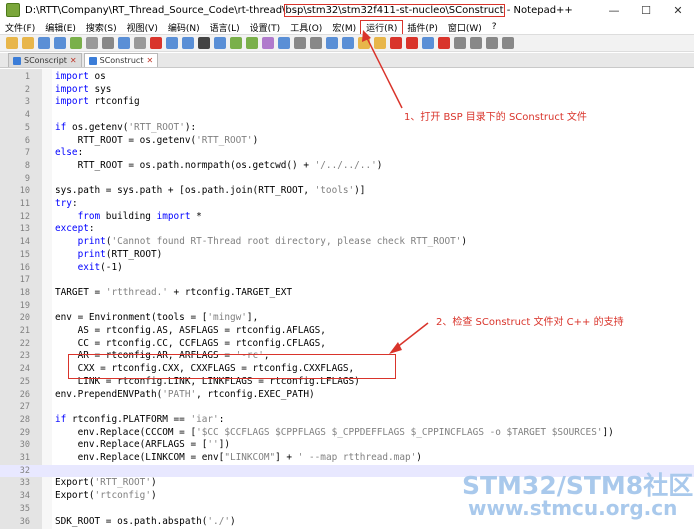 The height and width of the screenshot is (529, 694). I want to click on cxx-highlight-box, so click(232, 366).